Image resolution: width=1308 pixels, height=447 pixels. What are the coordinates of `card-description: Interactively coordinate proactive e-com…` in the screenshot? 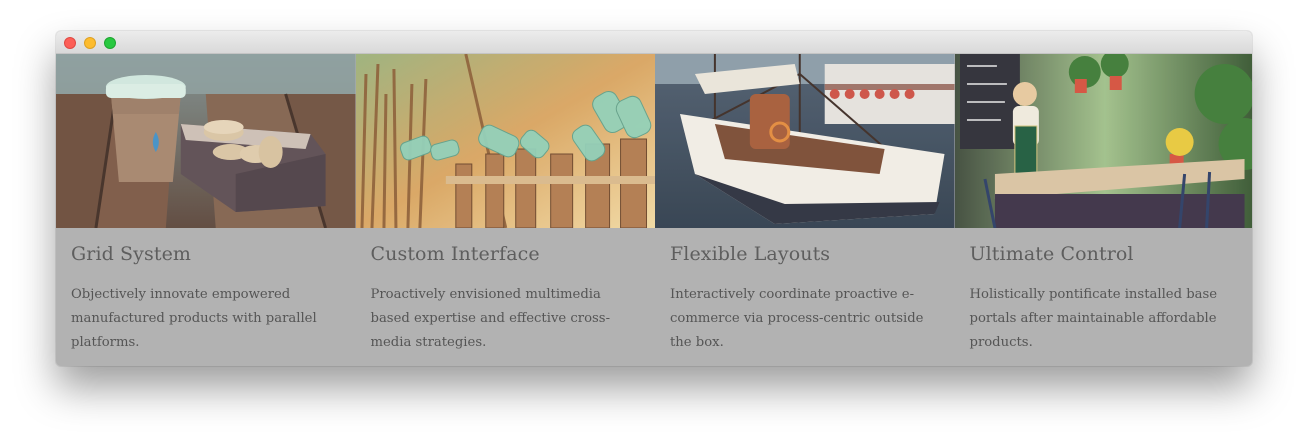 It's located at (797, 318).